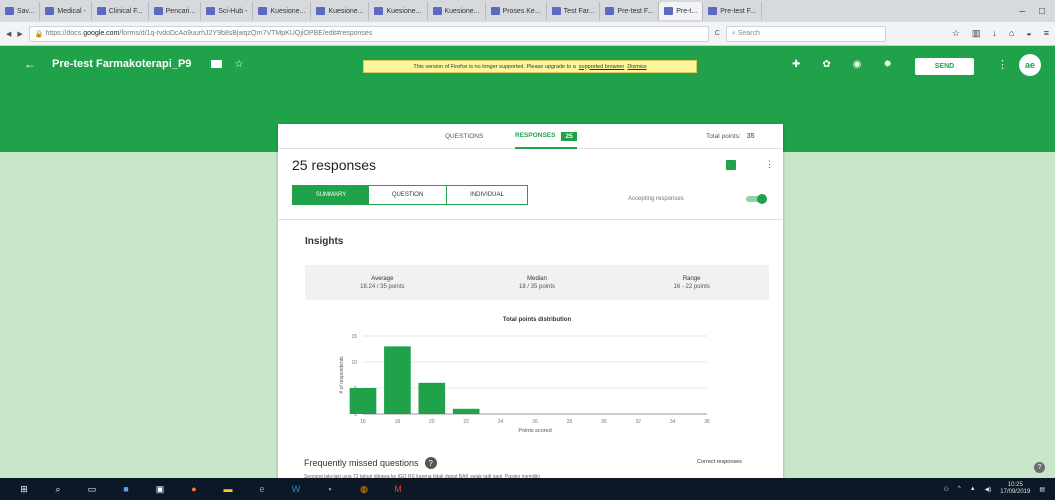  Describe the element at coordinates (805, 33) in the screenshot. I see `search-input: ⌕ Search` at that location.